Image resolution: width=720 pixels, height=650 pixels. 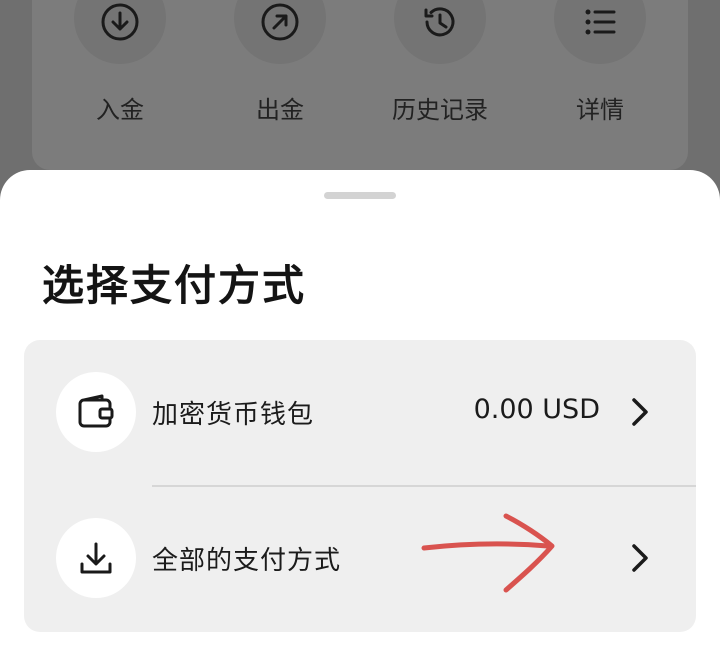 What do you see at coordinates (120, 110) in the screenshot?
I see `deposit-label: 入金` at bounding box center [120, 110].